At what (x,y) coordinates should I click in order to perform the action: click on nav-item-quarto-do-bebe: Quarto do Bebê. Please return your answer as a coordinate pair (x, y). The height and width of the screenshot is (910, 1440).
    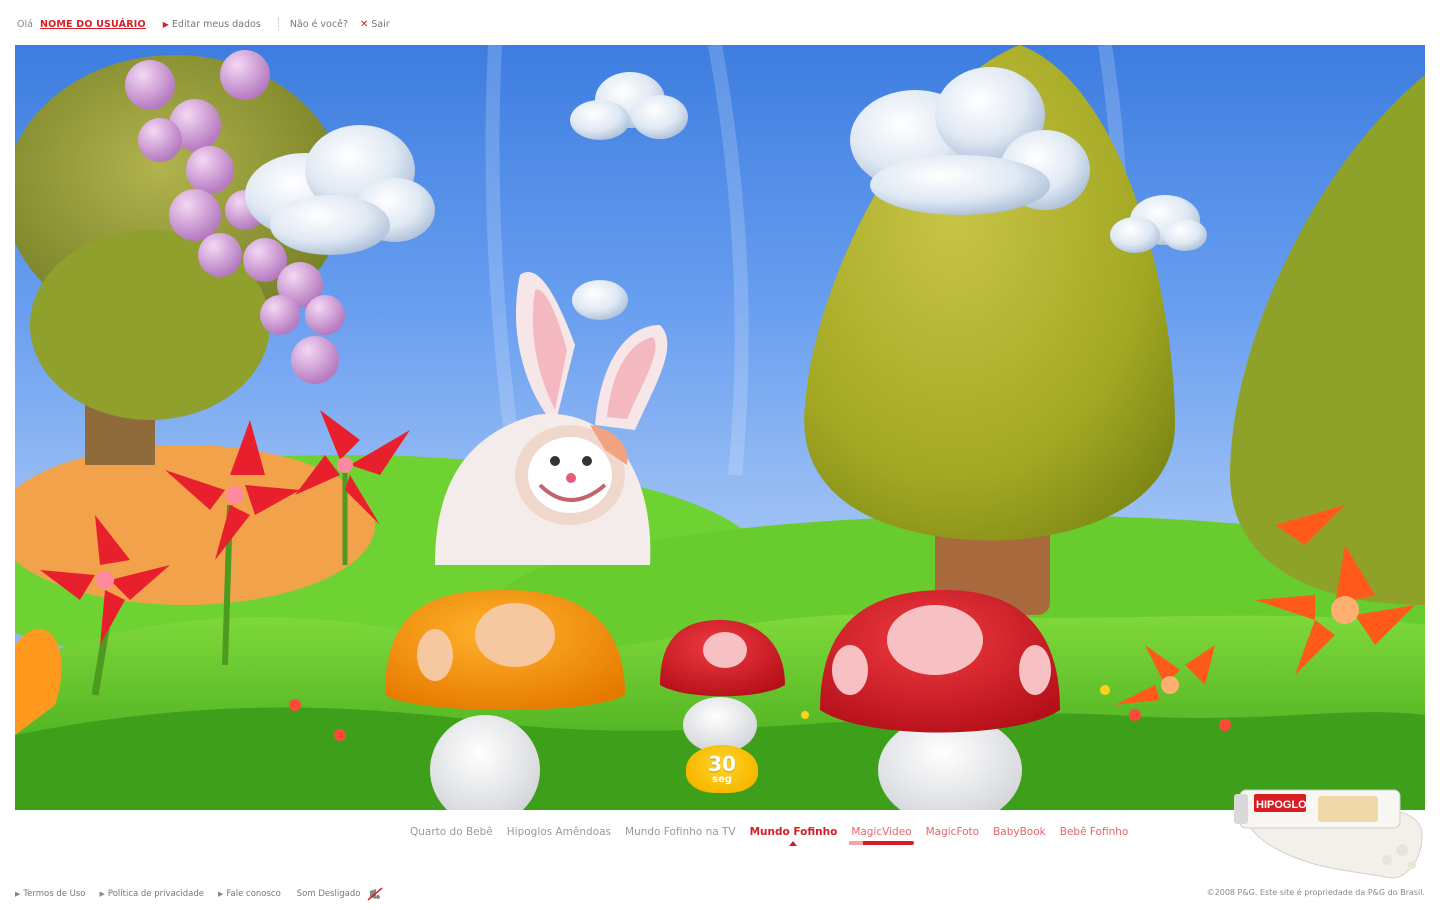
    Looking at the image, I should click on (451, 832).